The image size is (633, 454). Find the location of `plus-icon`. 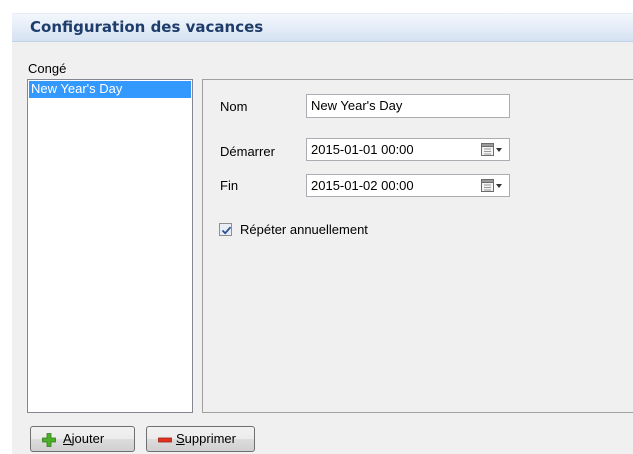

plus-icon is located at coordinates (49, 440).